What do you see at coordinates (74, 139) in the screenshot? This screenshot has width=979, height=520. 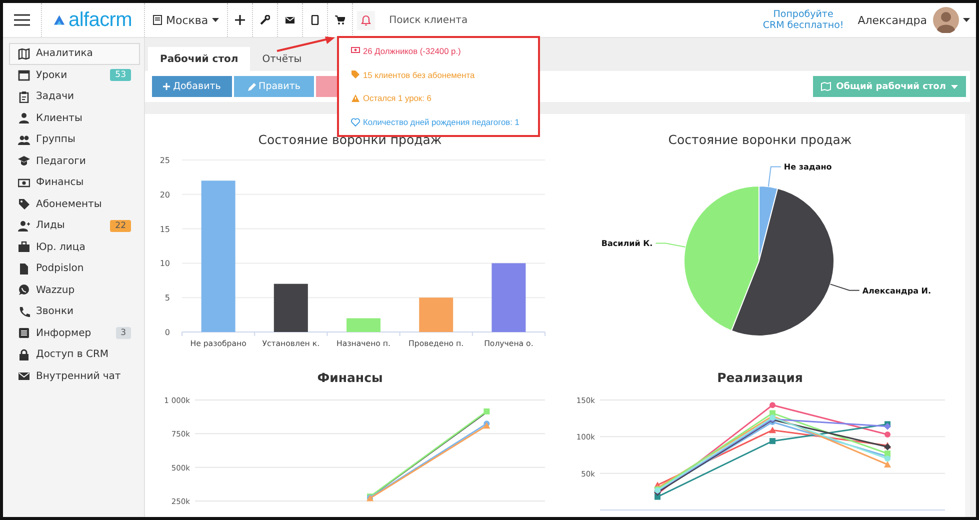 I see `sidebar-item: Группы` at bounding box center [74, 139].